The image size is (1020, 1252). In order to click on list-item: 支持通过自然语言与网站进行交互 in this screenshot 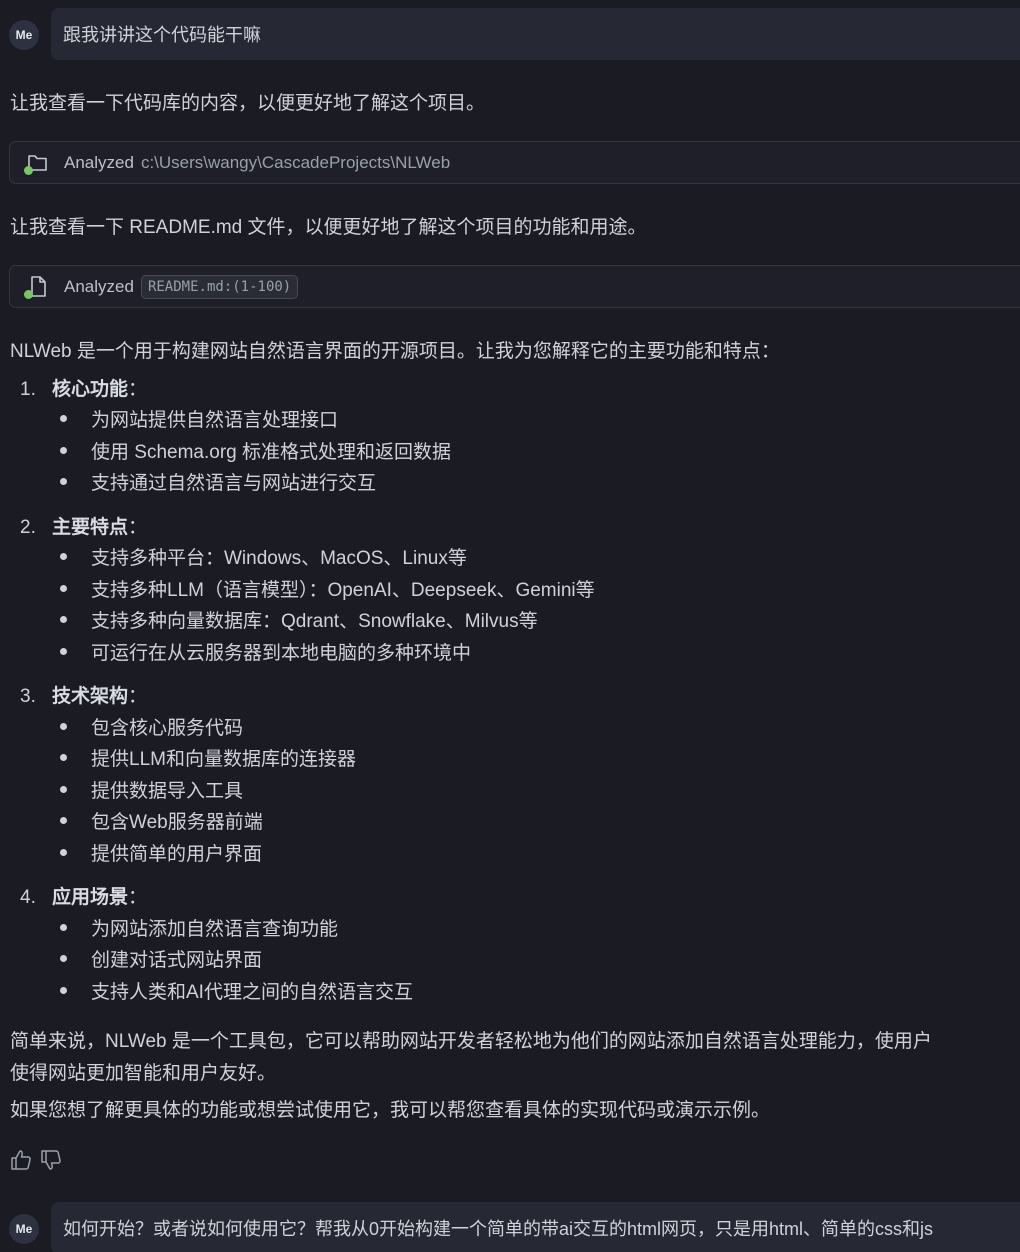, I will do `click(218, 481)`.